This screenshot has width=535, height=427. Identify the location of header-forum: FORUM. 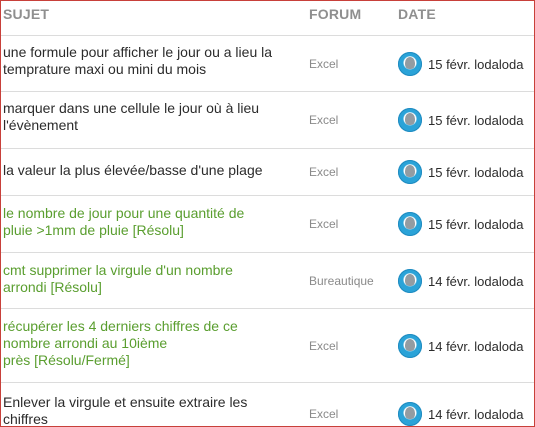
(335, 14).